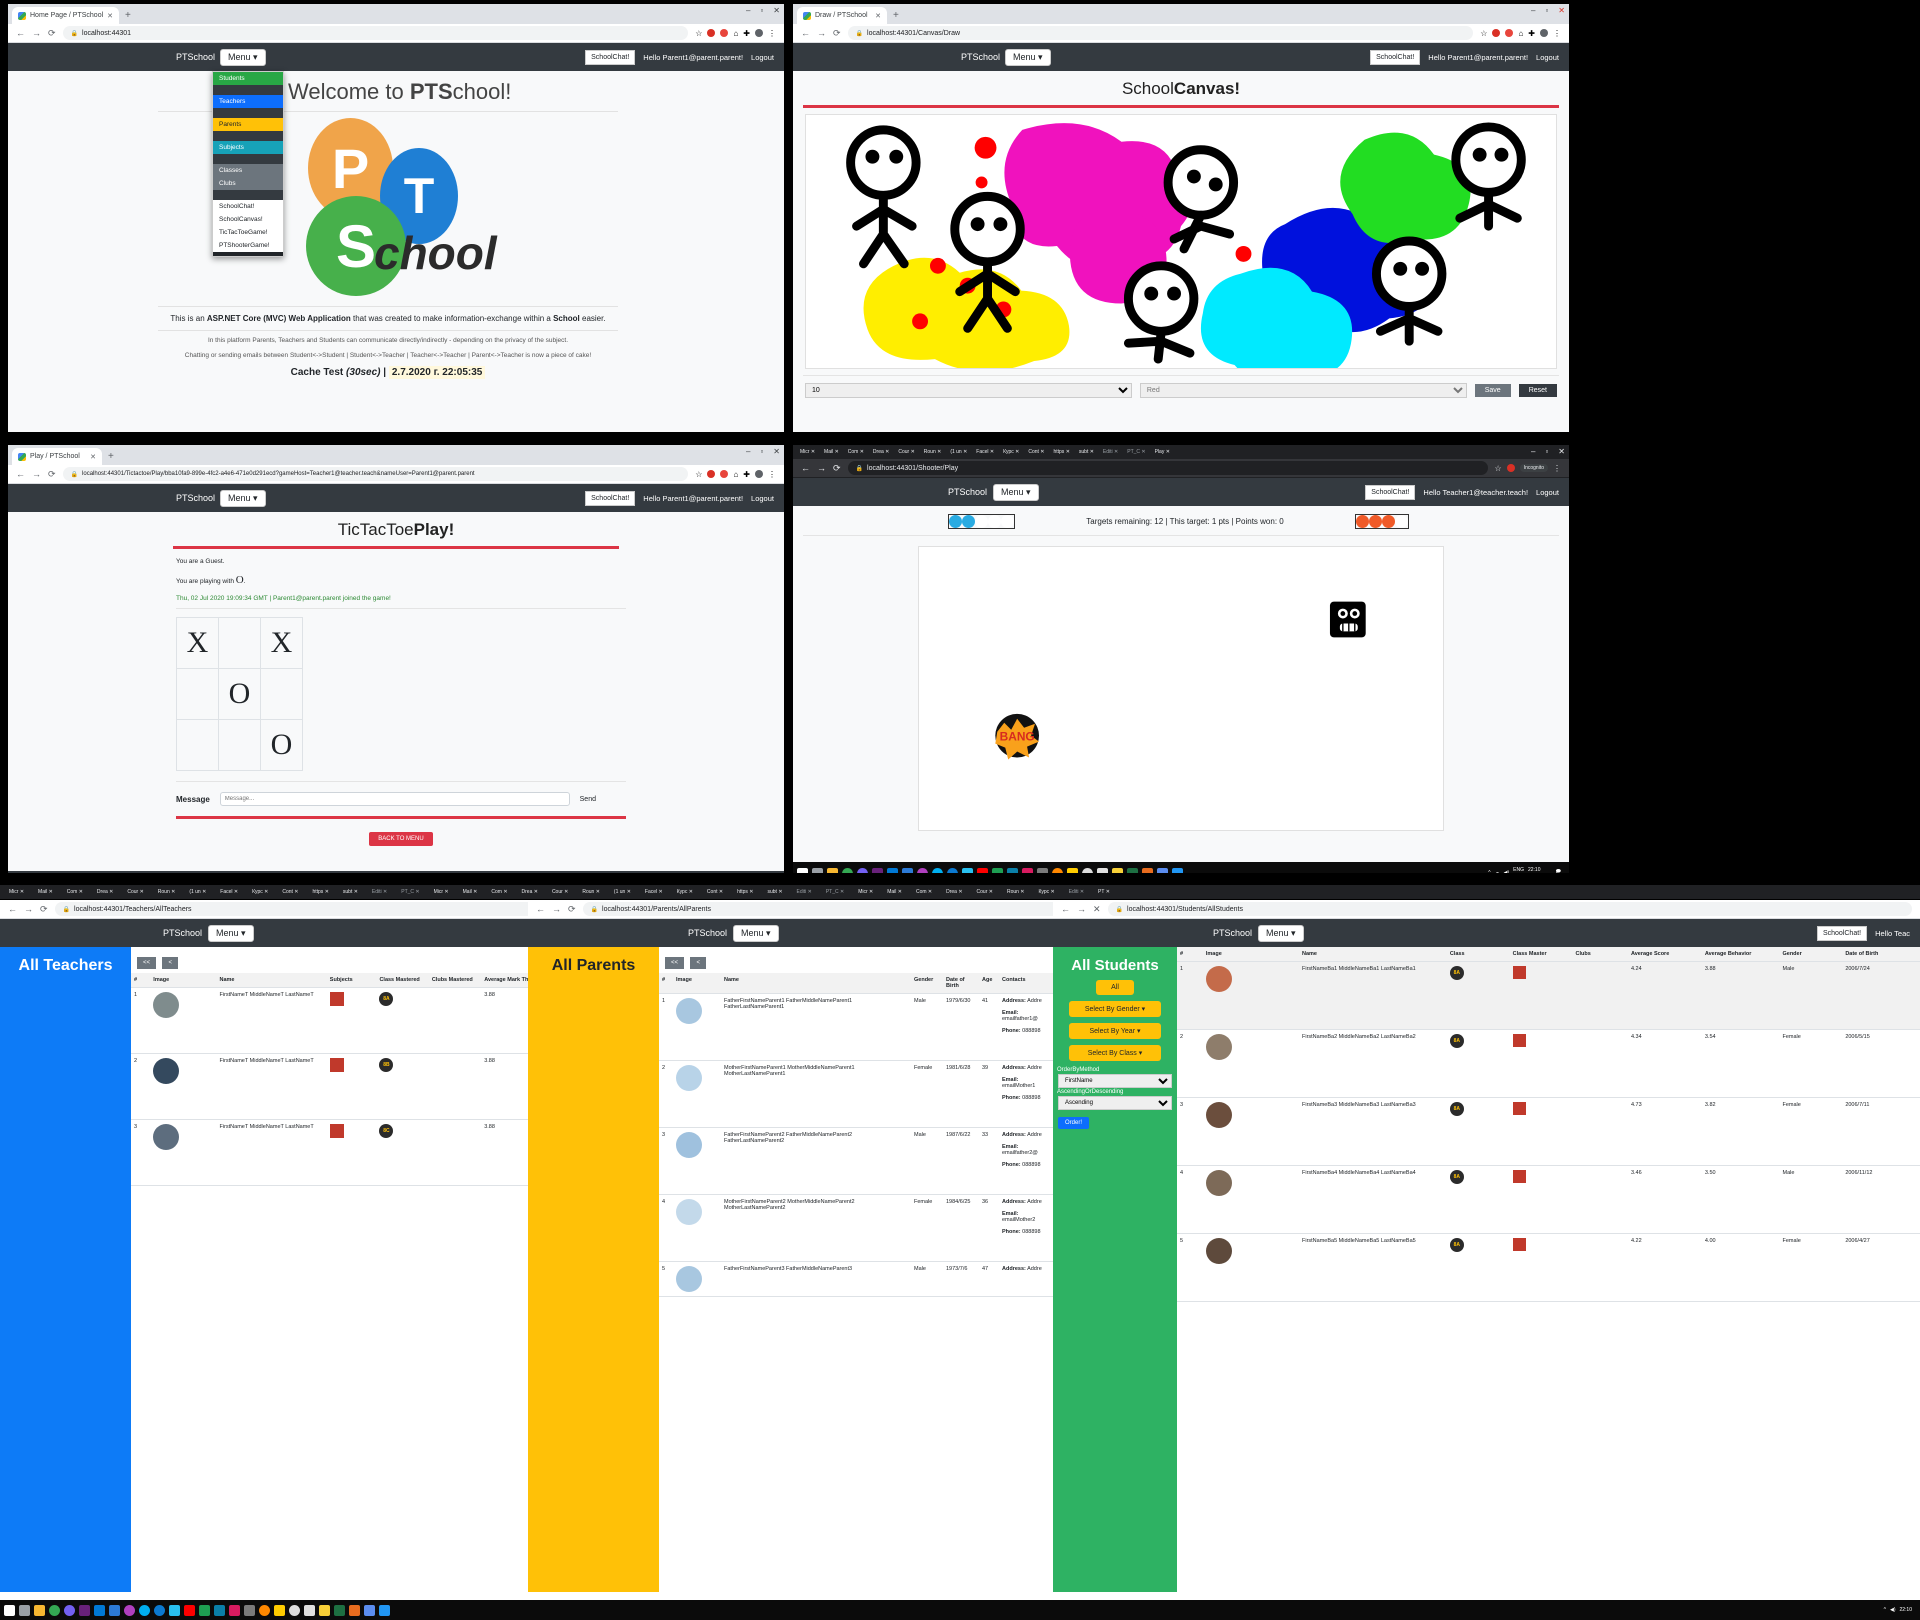  Describe the element at coordinates (1160, 33) in the screenshot. I see `address-bar: 🔒 localhost:44301/Canvas/Draw` at that location.